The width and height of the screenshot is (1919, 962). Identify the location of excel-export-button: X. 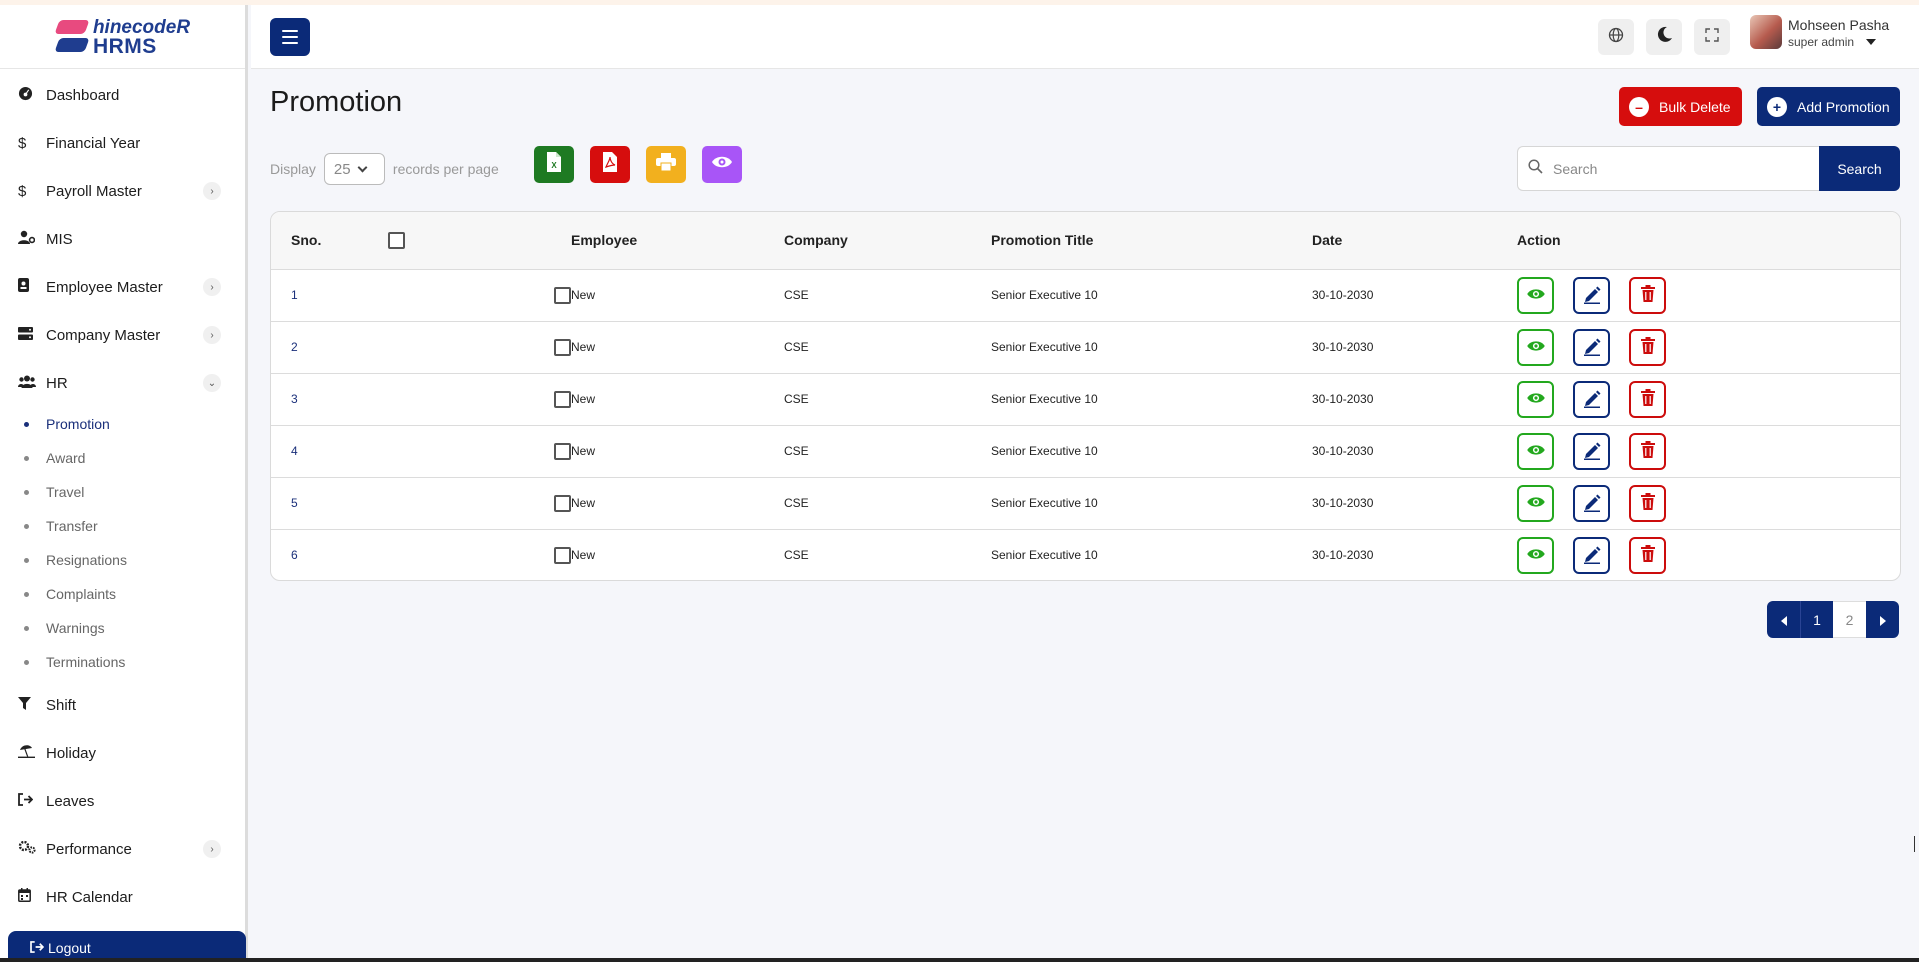
(554, 164).